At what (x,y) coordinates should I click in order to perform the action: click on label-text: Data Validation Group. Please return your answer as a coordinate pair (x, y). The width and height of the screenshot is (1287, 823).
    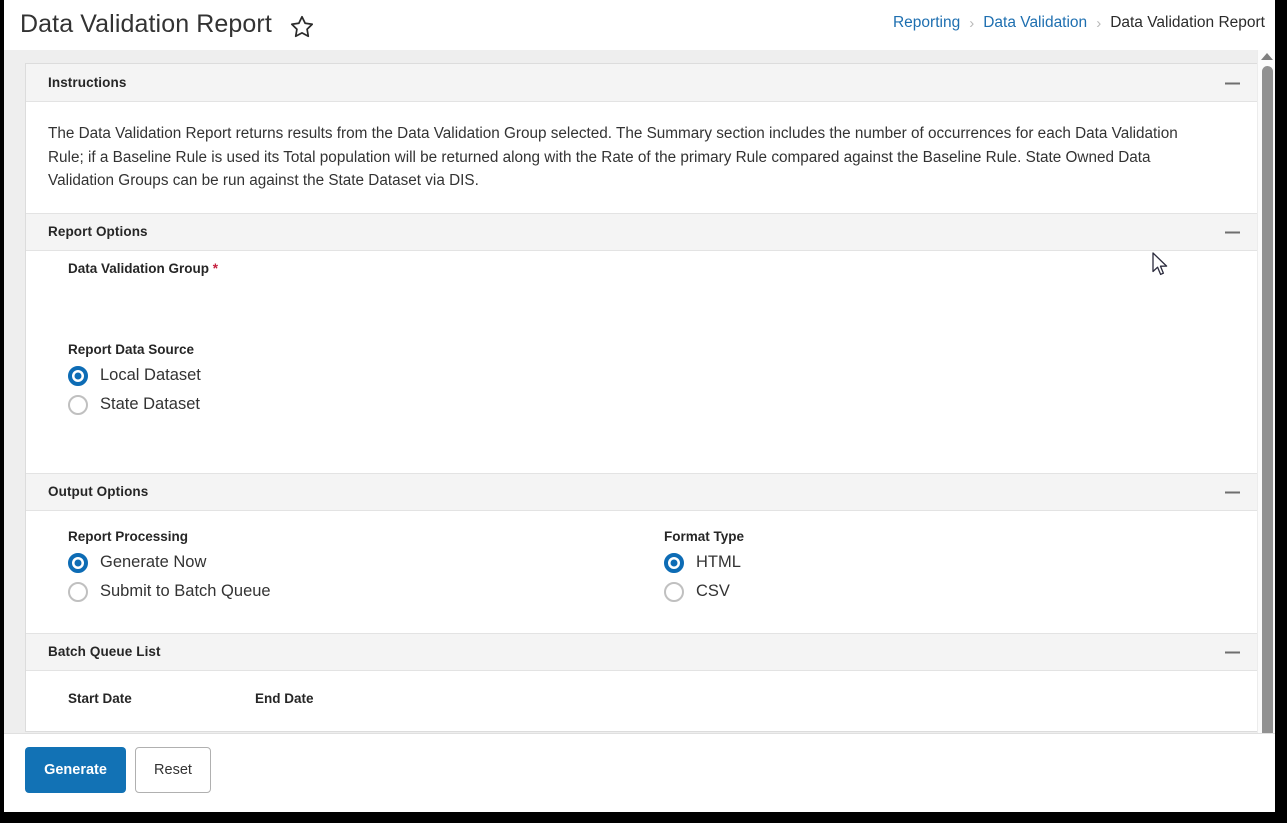
    Looking at the image, I should click on (139, 268).